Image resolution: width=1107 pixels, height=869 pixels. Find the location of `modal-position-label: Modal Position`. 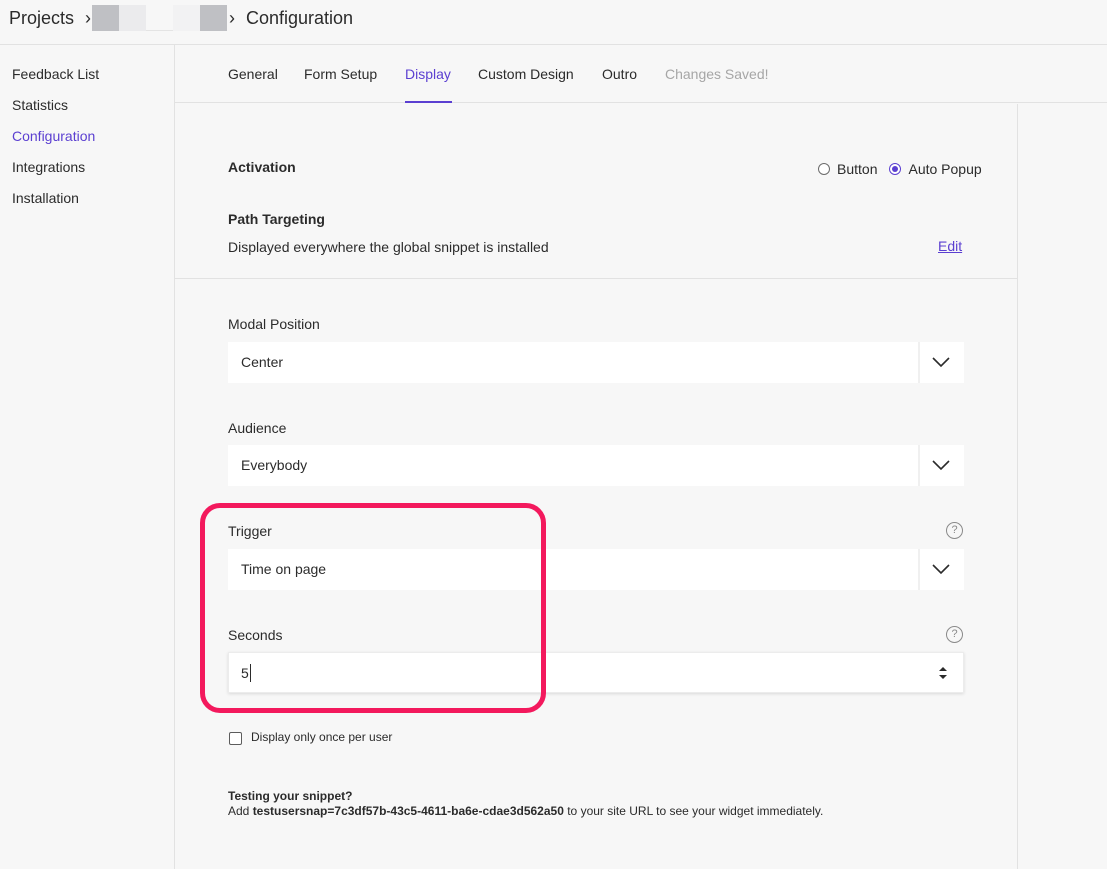

modal-position-label: Modal Position is located at coordinates (274, 324).